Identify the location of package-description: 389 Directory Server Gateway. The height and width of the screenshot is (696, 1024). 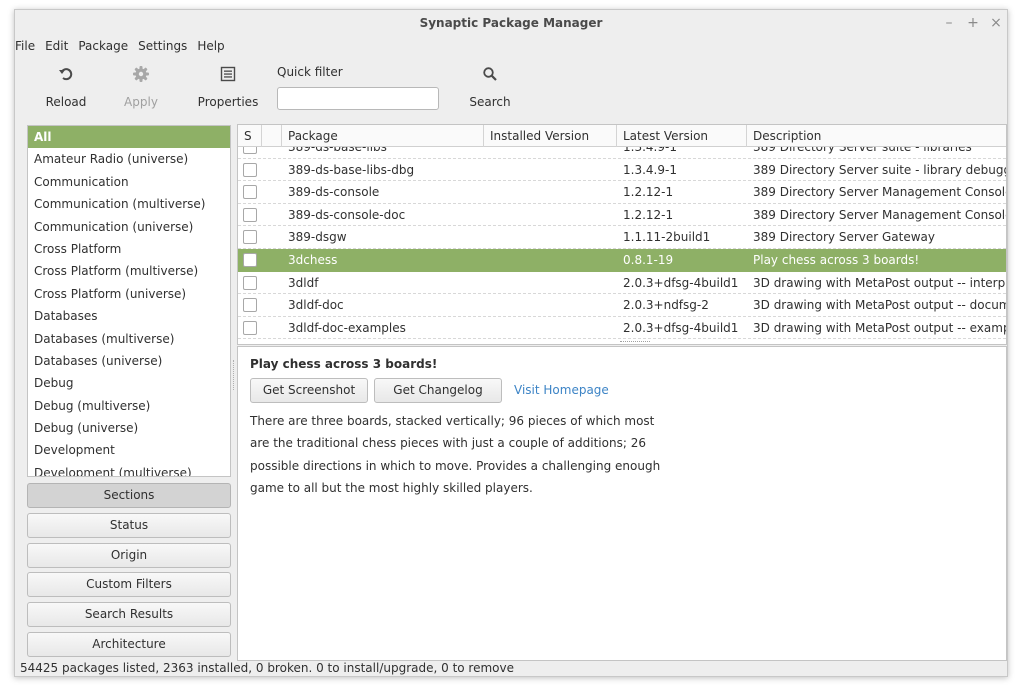
(844, 237).